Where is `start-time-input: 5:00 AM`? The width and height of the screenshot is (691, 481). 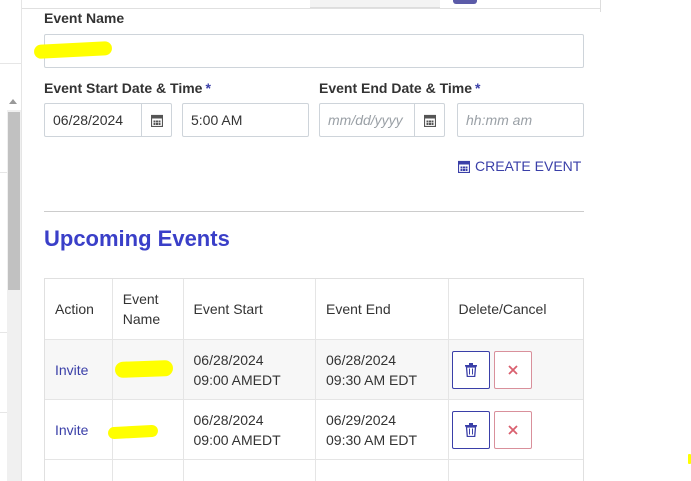
start-time-input: 5:00 AM is located at coordinates (245, 120).